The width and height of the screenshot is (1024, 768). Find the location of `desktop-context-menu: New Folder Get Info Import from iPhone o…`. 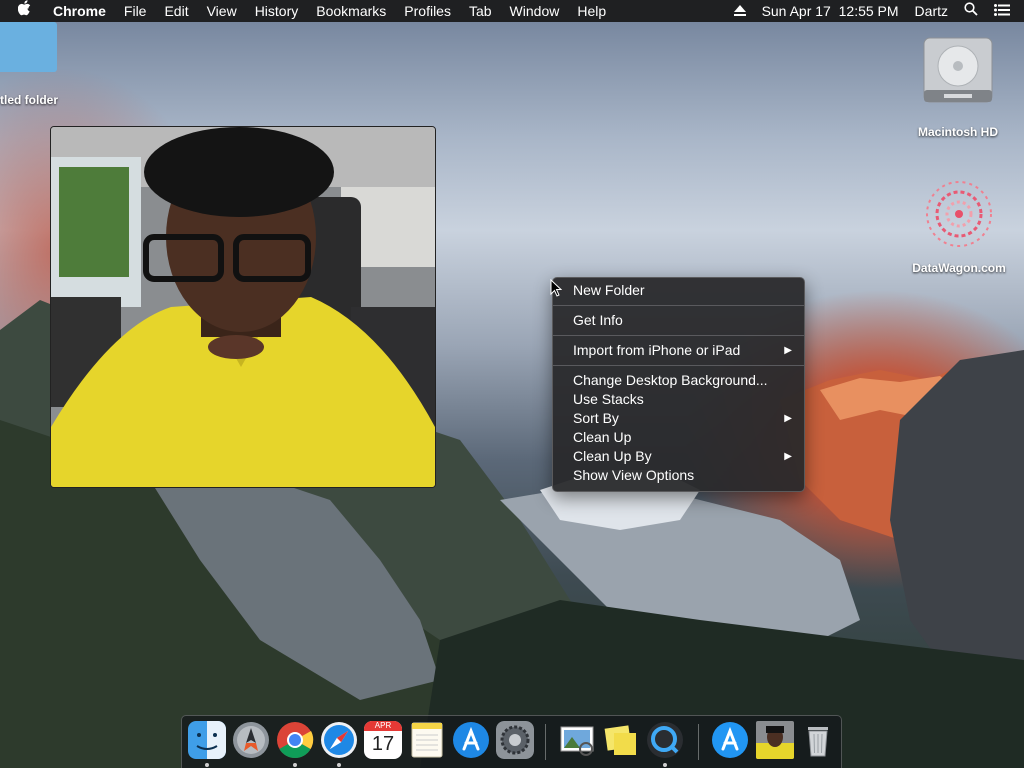

desktop-context-menu: New Folder Get Info Import from iPhone o… is located at coordinates (678, 384).